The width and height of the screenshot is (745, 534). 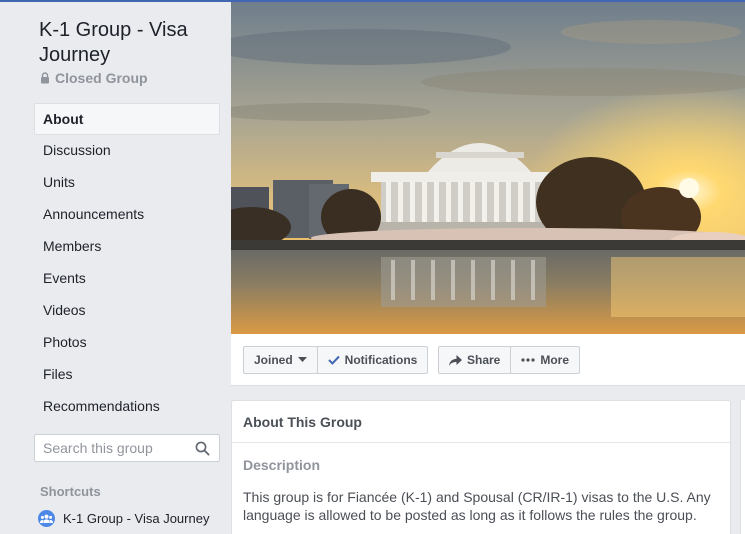 What do you see at coordinates (101, 78) in the screenshot?
I see `group-privacy-label: Closed Group` at bounding box center [101, 78].